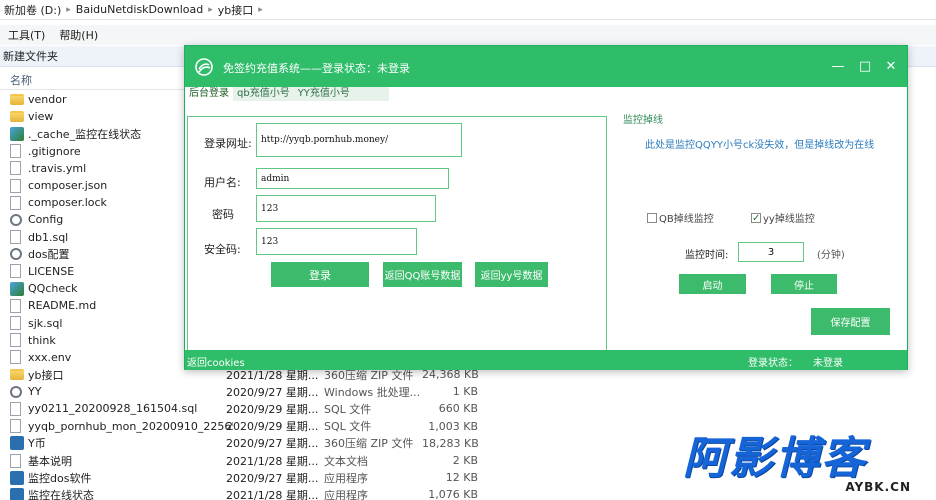 The width and height of the screenshot is (936, 500). I want to click on file-type: 360压缩 ZIP 文件, so click(369, 444).